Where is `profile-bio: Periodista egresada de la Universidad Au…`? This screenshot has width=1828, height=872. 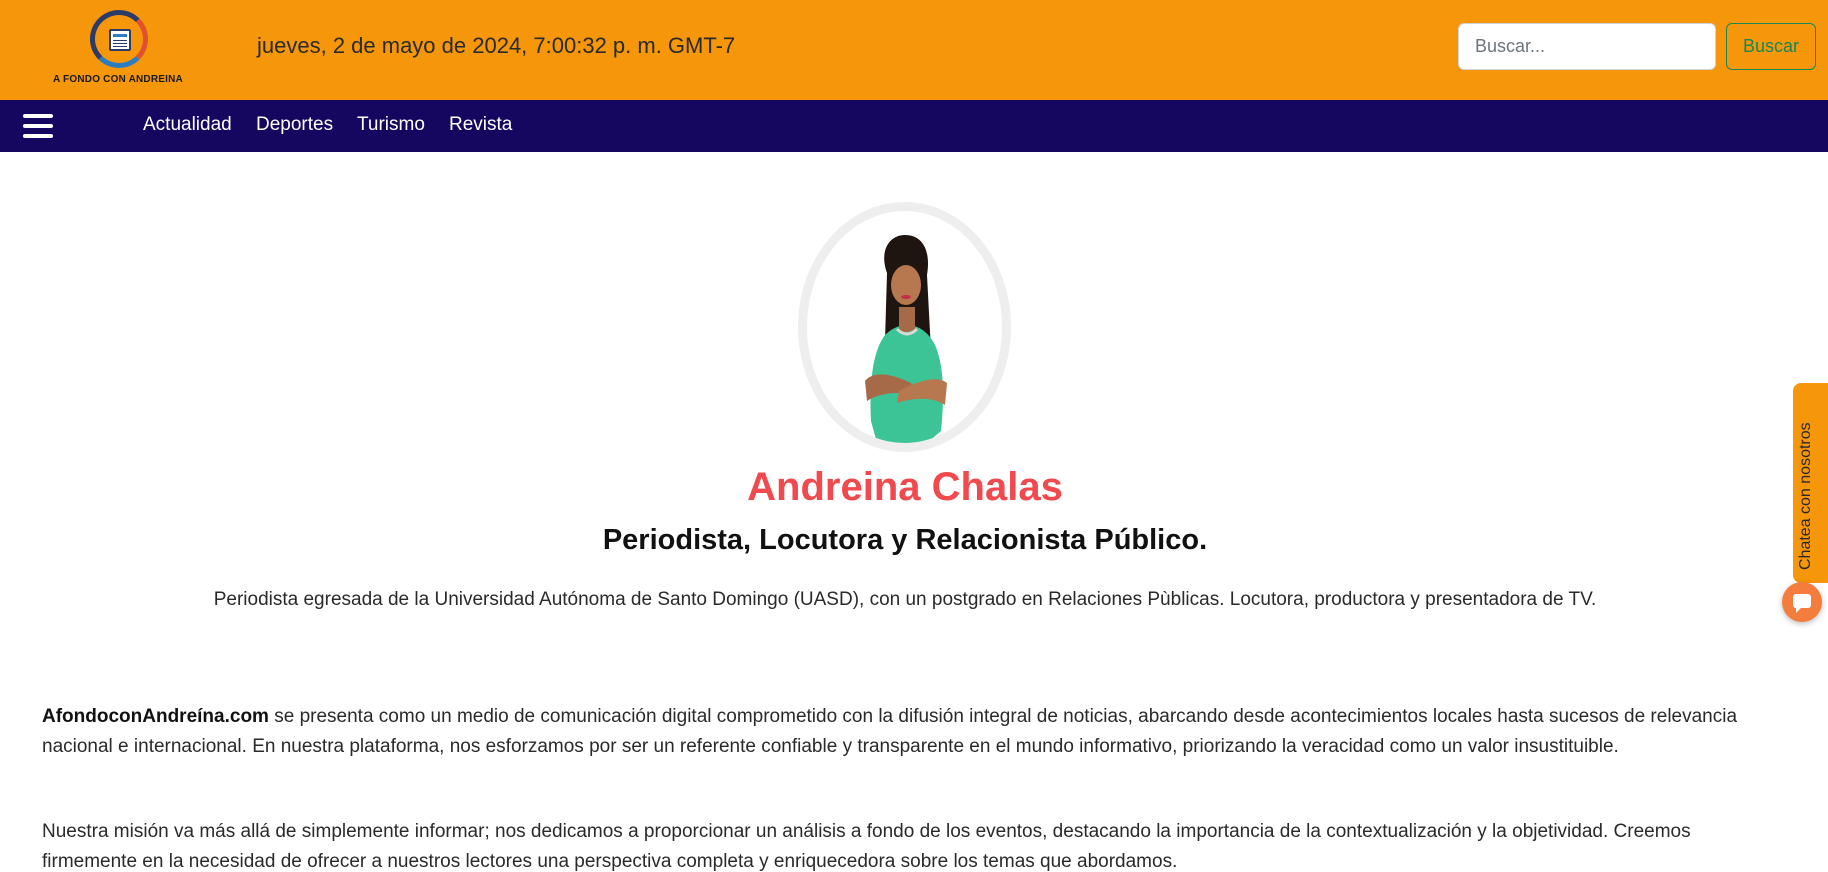
profile-bio: Periodista egresada de la Universidad Au… is located at coordinates (905, 599).